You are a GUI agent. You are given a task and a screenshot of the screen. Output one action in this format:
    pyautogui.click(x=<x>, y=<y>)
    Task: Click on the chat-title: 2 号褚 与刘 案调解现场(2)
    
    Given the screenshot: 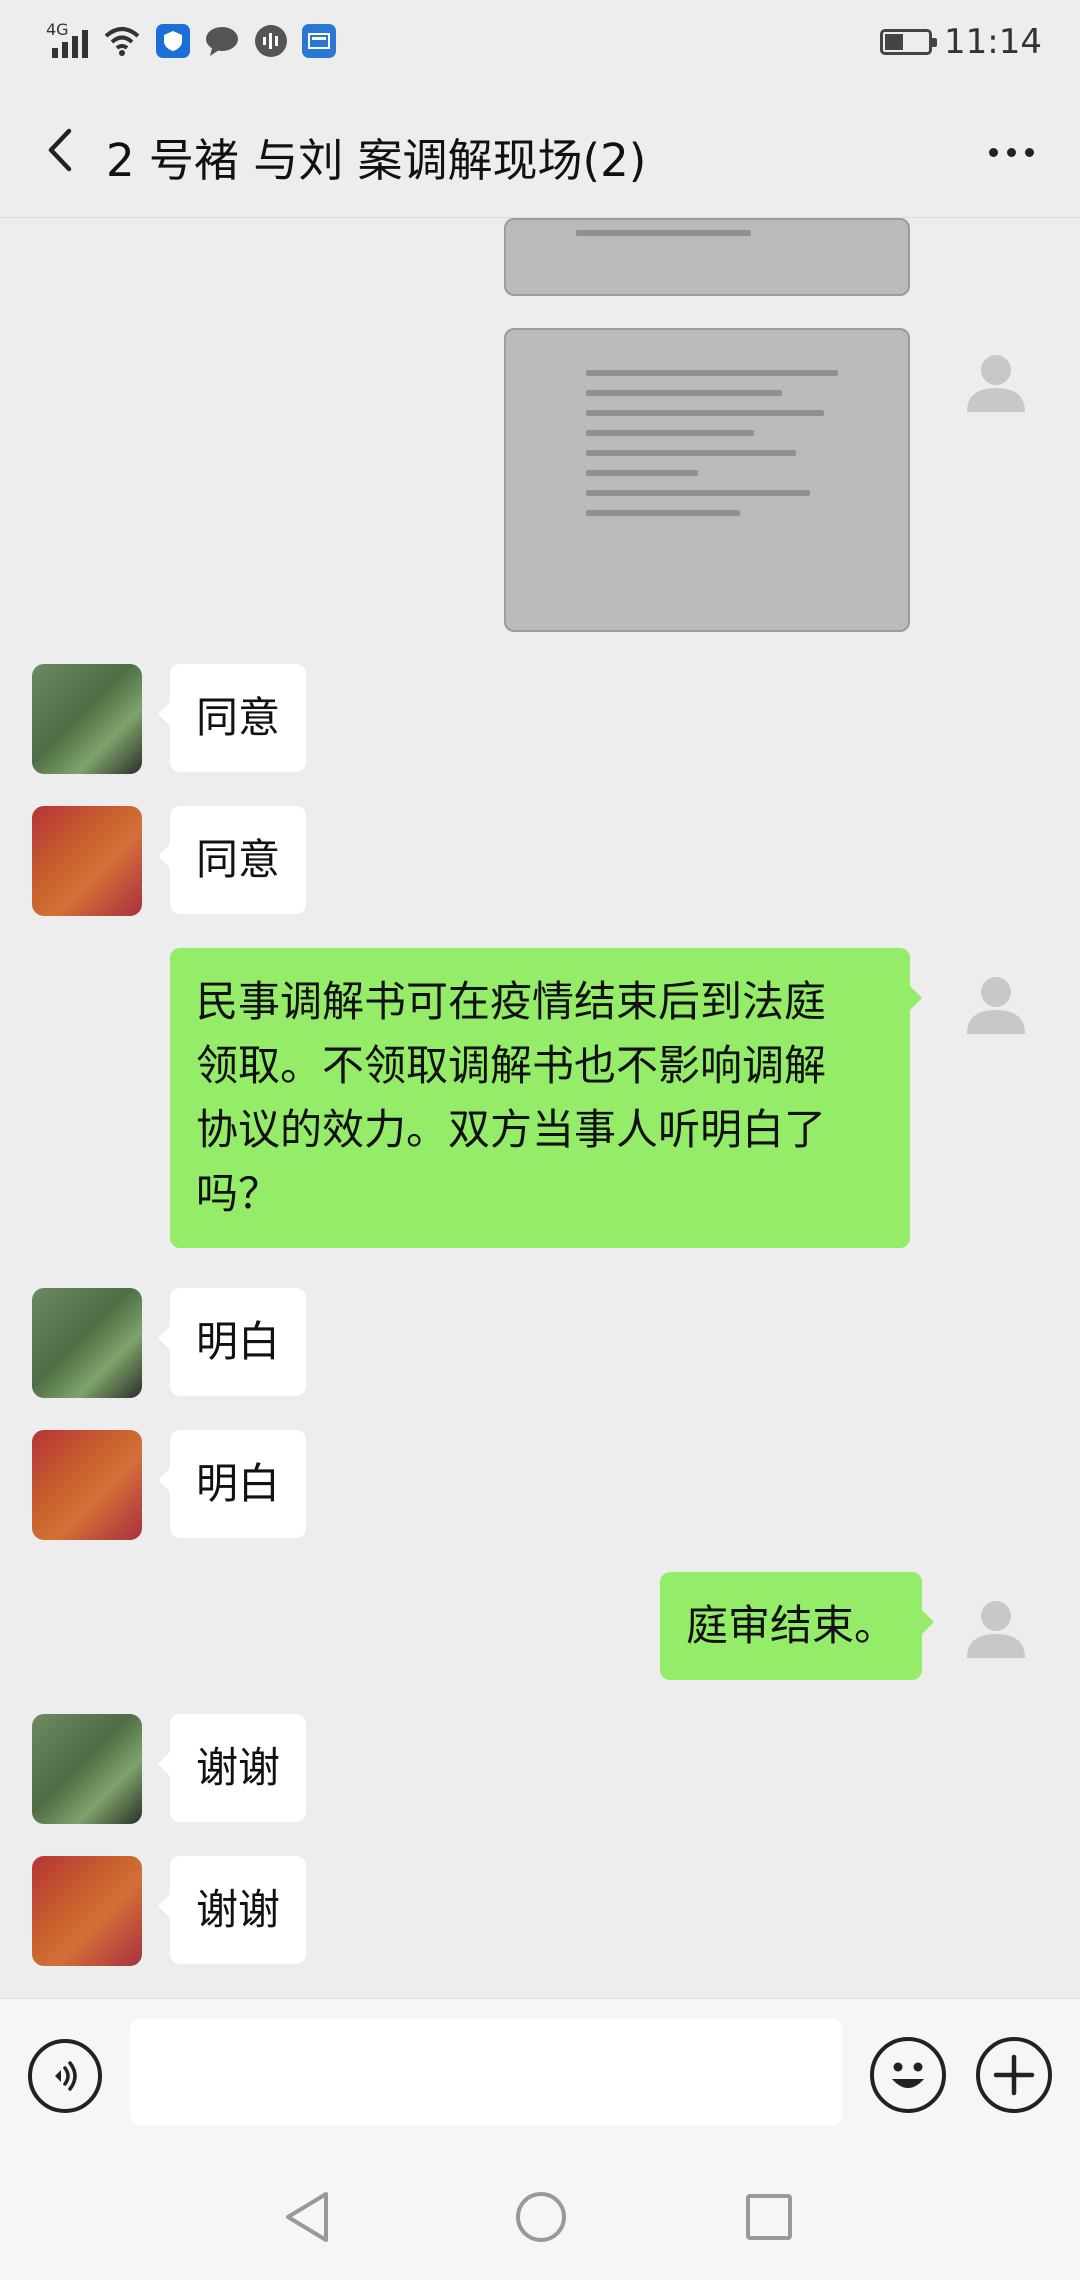 What is the action you would take?
    pyautogui.click(x=376, y=160)
    